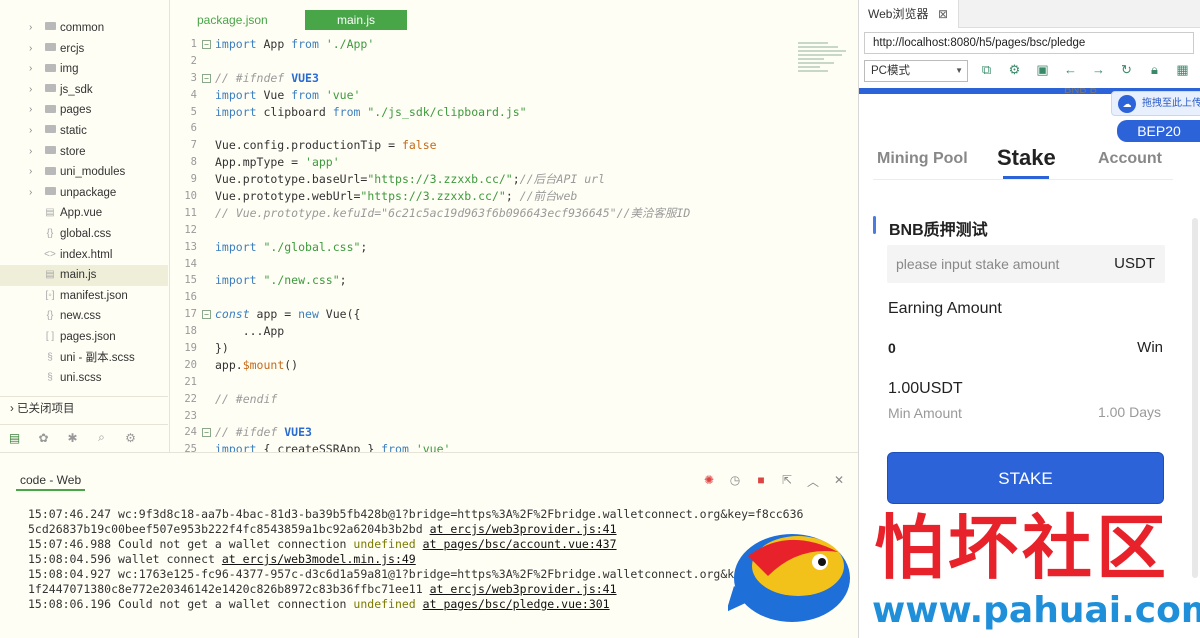  I want to click on sidebar-item: ▤ App.vue, so click(84, 213).